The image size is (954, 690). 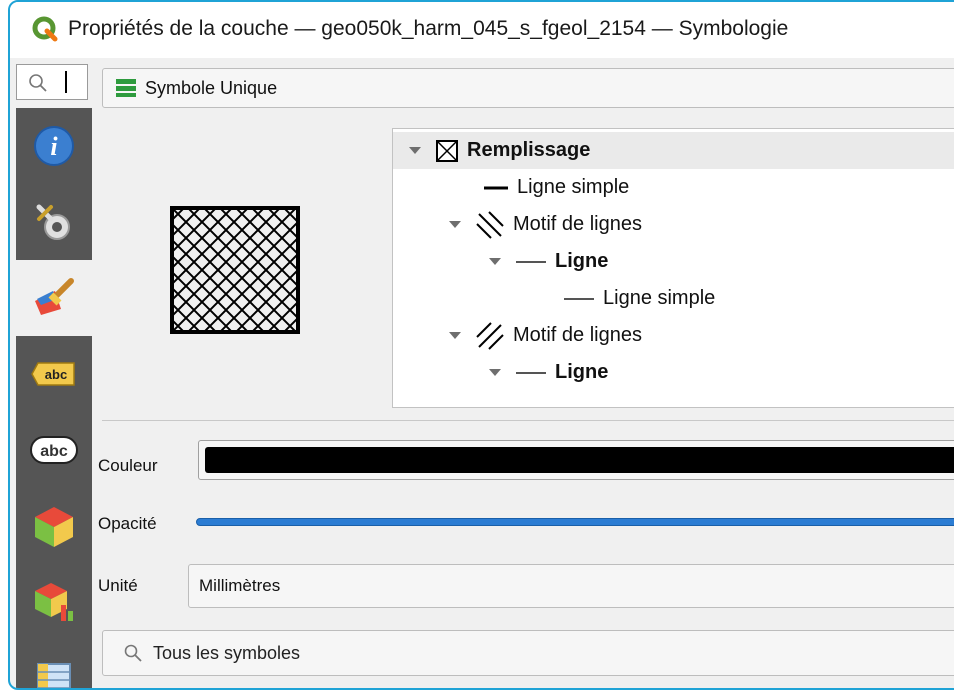 What do you see at coordinates (496, 187) in the screenshot?
I see `line-thick-icon` at bounding box center [496, 187].